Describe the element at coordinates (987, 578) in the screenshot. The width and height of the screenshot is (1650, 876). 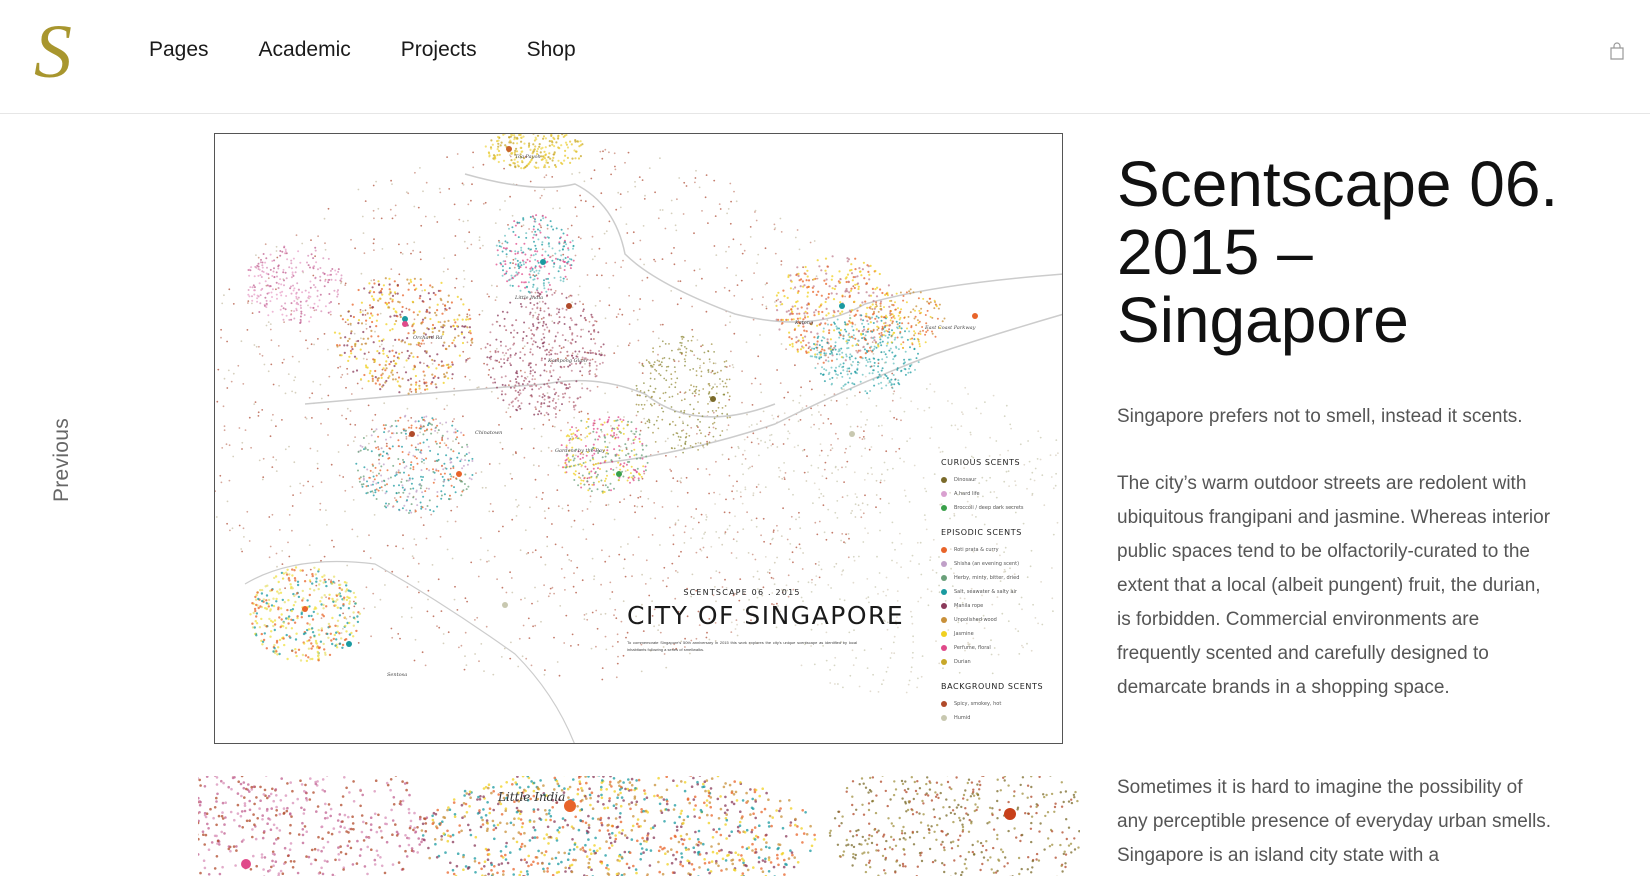
I see `legend-label: Herby, minty, bitter, dried` at that location.